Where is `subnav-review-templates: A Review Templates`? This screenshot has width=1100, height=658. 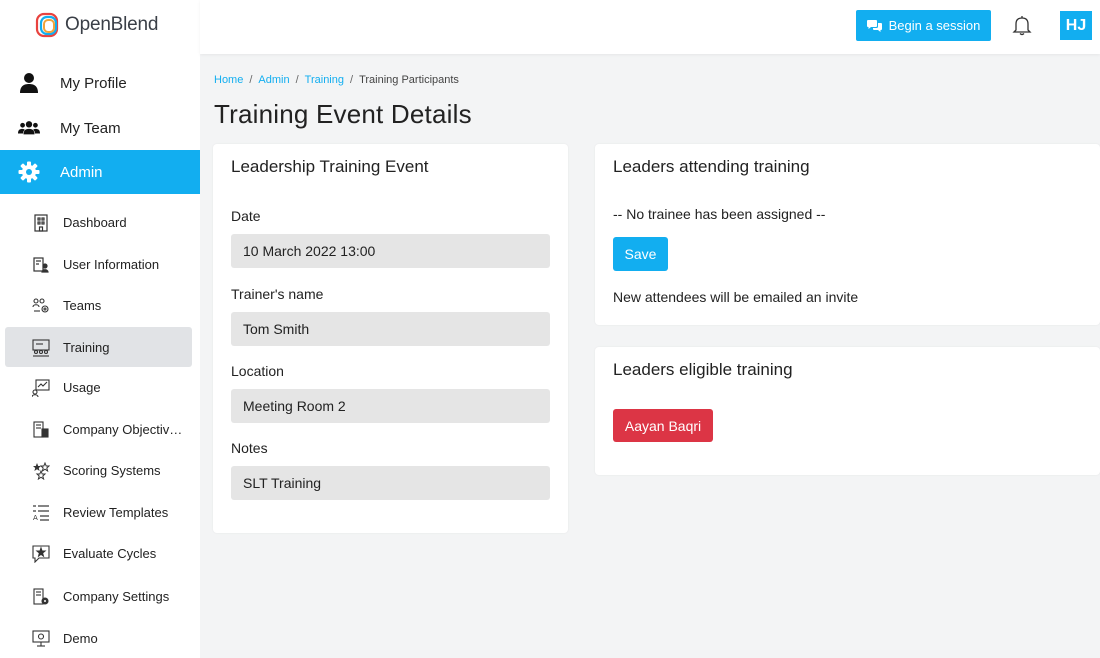
subnav-review-templates: A Review Templates is located at coordinates (98, 512).